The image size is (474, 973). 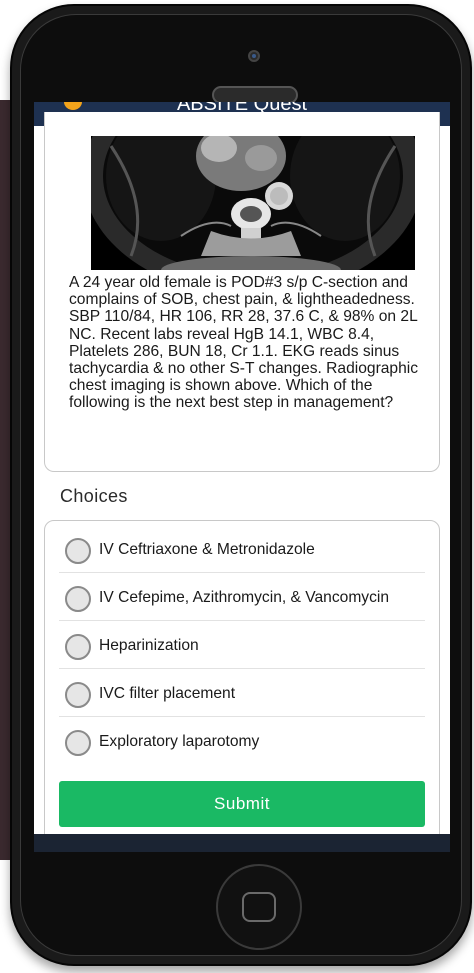 I want to click on ct-scan-image, so click(x=253, y=203).